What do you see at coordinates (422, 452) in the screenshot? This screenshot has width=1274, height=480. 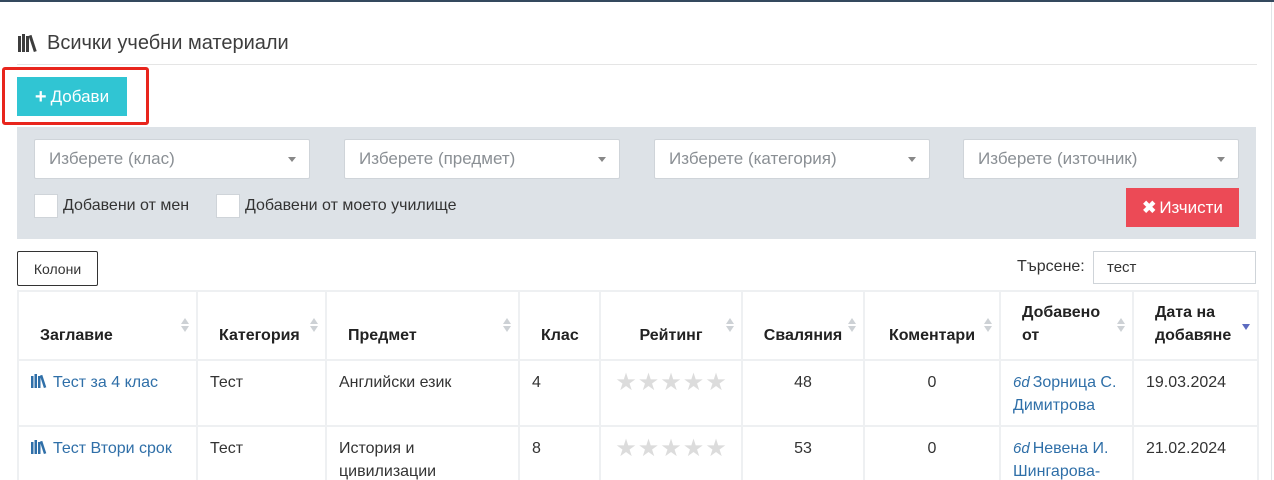 I see `cell-subject: История и цивилизации` at bounding box center [422, 452].